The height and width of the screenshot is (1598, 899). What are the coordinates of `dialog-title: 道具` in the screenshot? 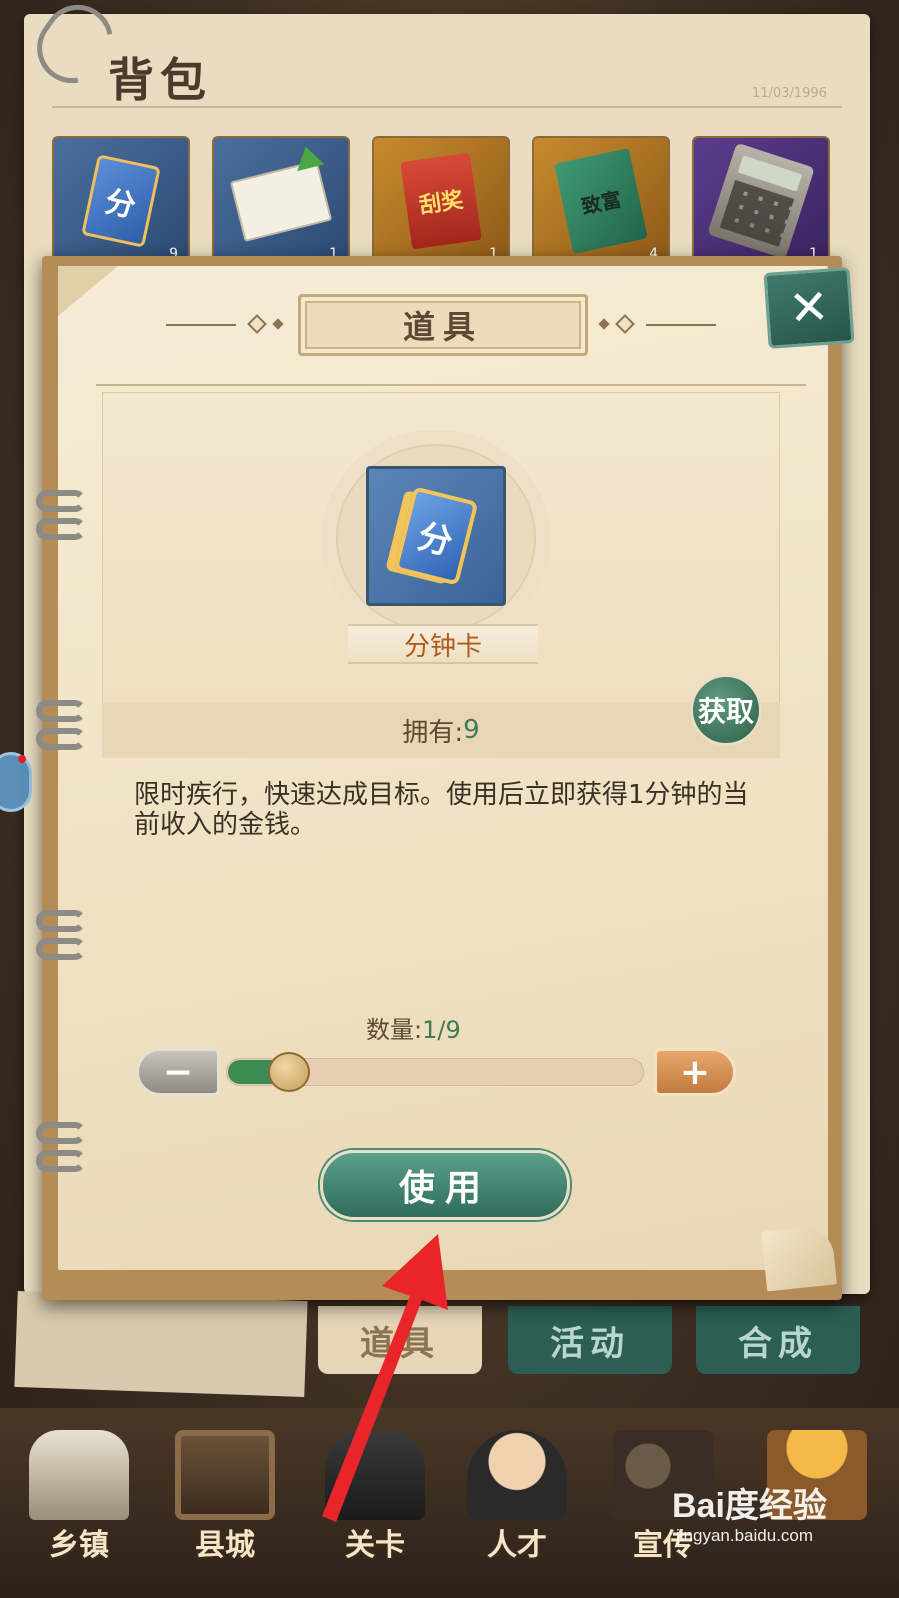 It's located at (443, 325).